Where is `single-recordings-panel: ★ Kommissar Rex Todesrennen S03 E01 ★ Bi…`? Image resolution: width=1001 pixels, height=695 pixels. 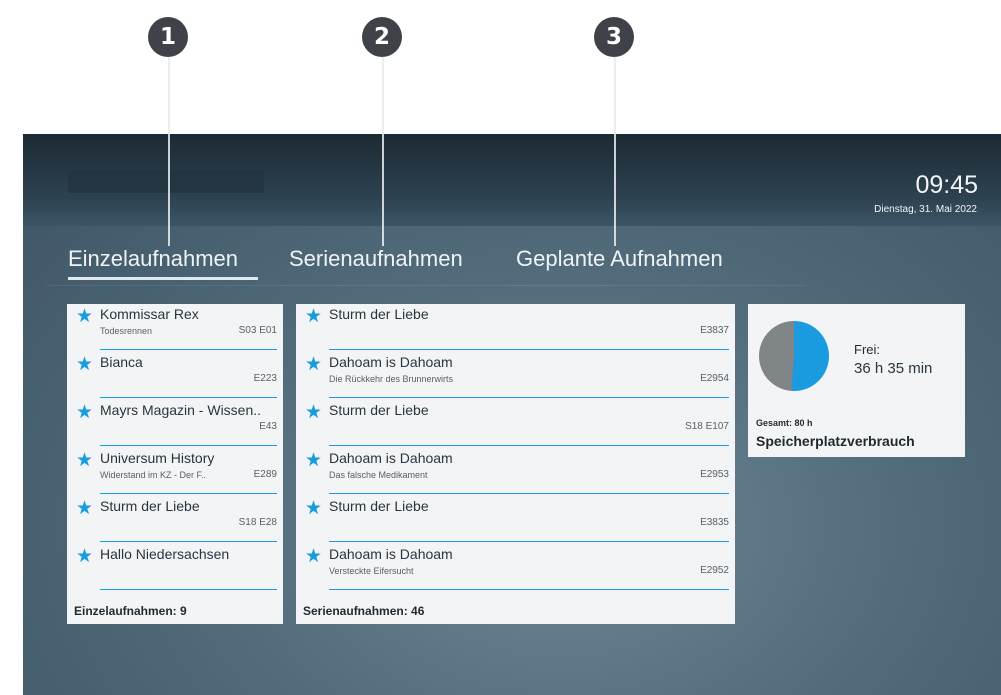 single-recordings-panel: ★ Kommissar Rex Todesrennen S03 E01 ★ Bi… is located at coordinates (175, 464).